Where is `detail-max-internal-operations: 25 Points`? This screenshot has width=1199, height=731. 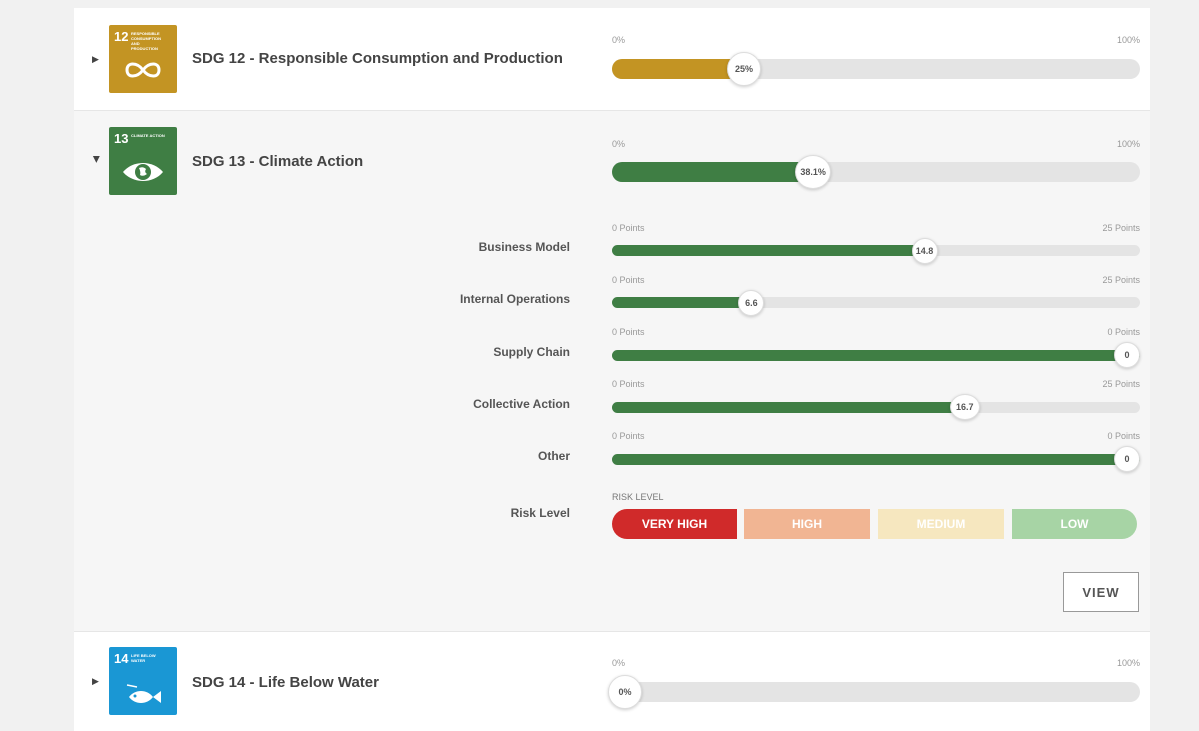
detail-max-internal-operations: 25 Points is located at coordinates (1121, 280).